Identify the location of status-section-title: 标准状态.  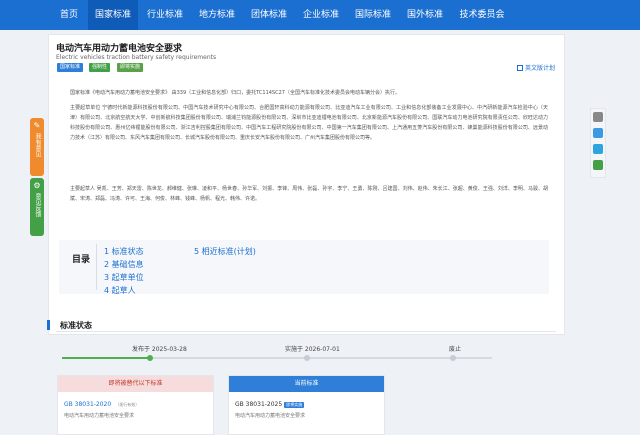
(76, 325).